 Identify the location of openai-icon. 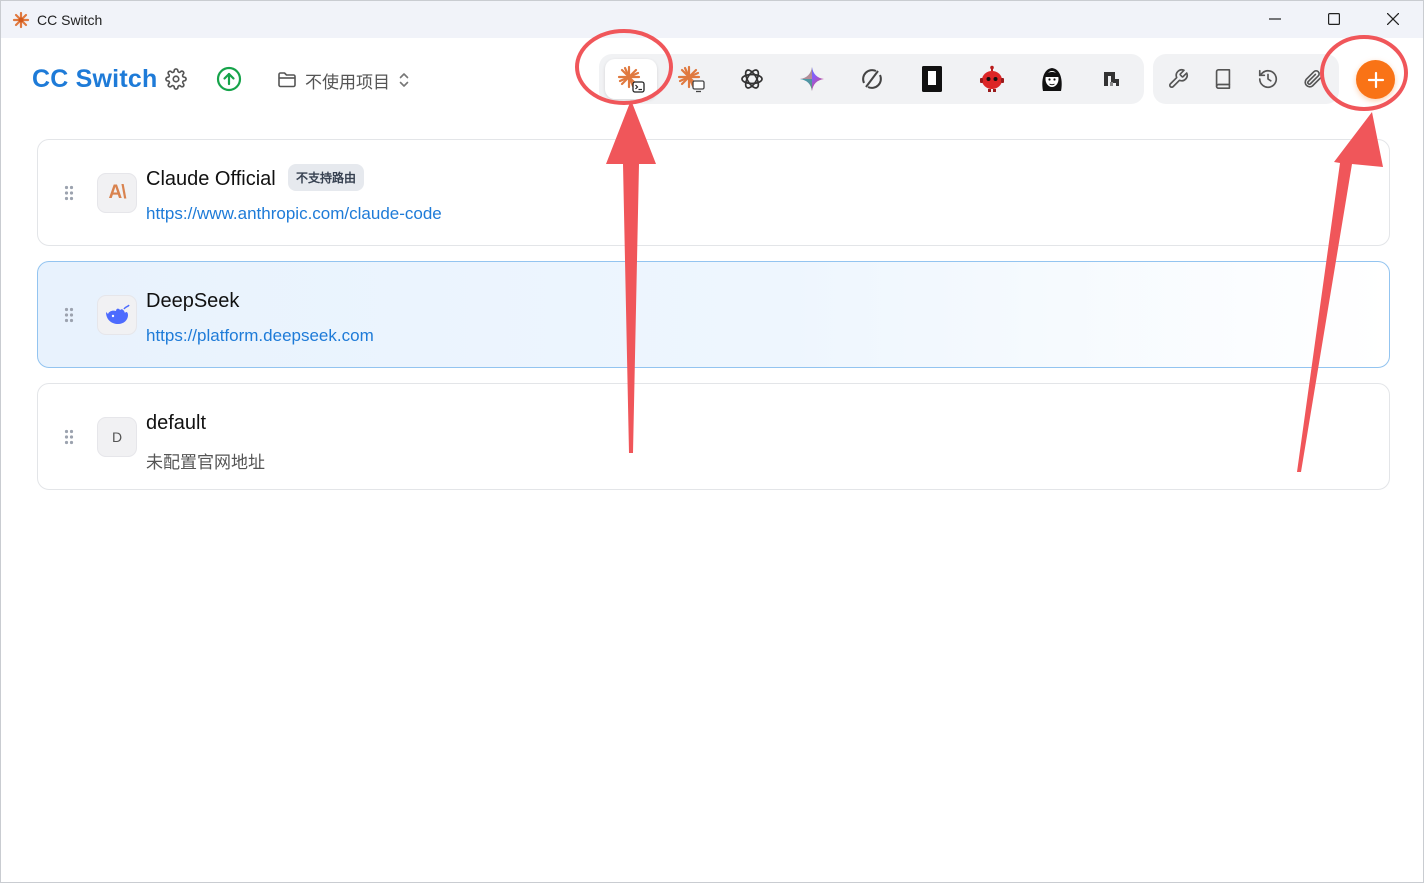
(752, 79).